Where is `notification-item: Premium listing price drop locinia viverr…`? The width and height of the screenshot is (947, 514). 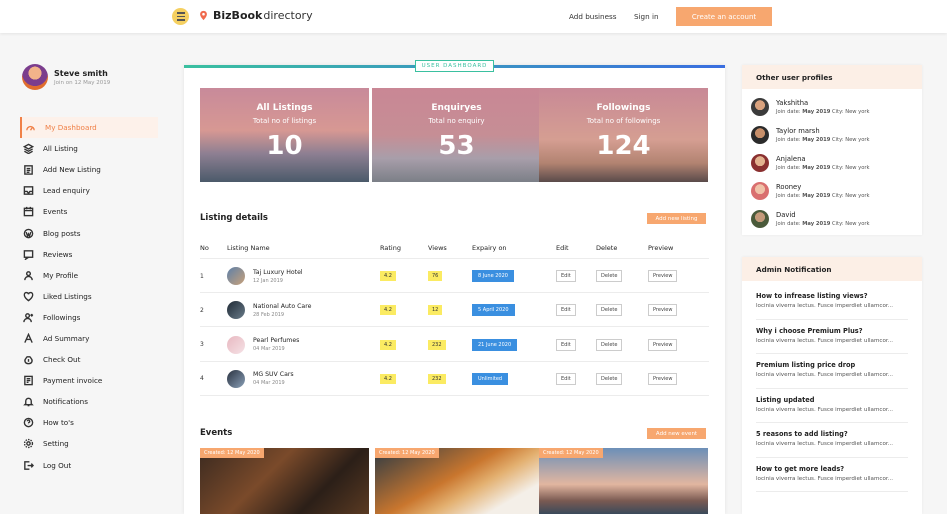 notification-item: Premium listing price drop locinia viverr… is located at coordinates (832, 371).